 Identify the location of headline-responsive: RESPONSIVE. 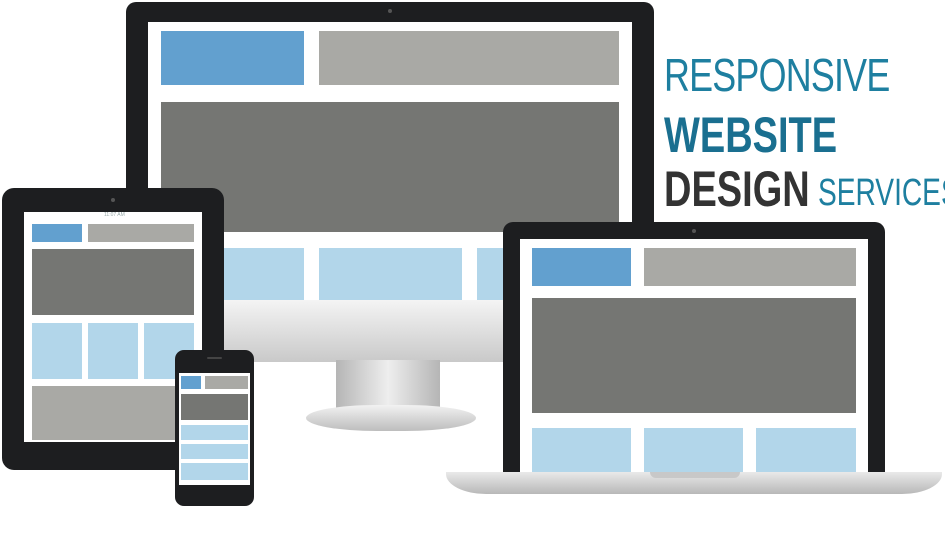
(777, 75).